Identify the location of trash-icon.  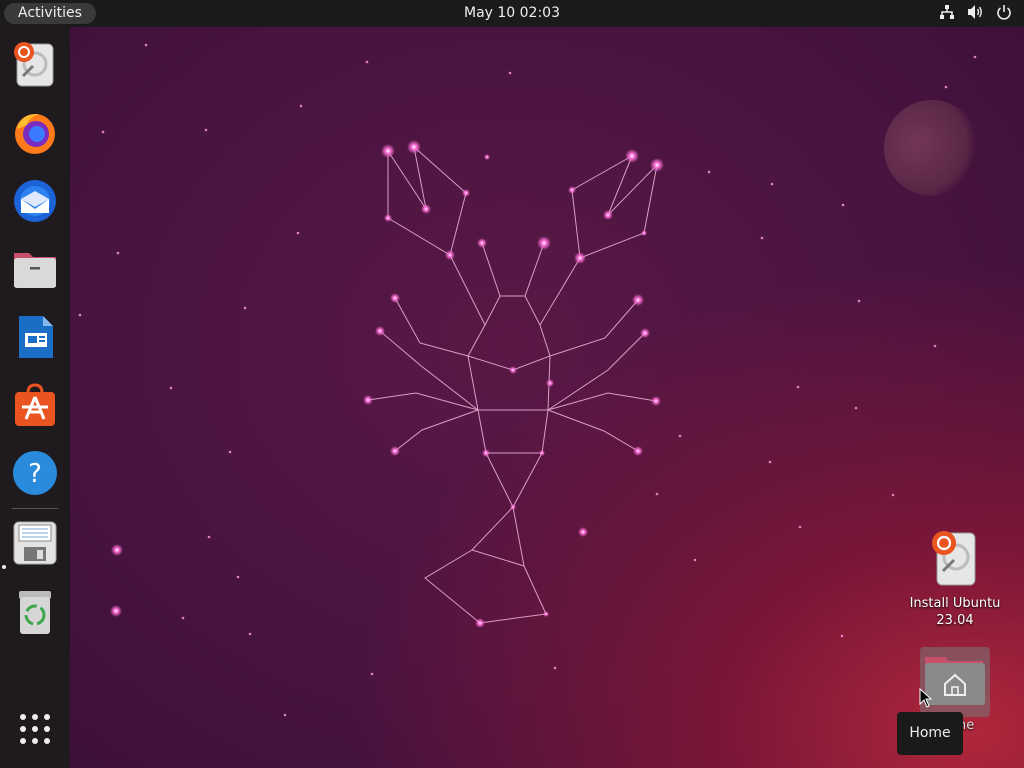
(35, 612).